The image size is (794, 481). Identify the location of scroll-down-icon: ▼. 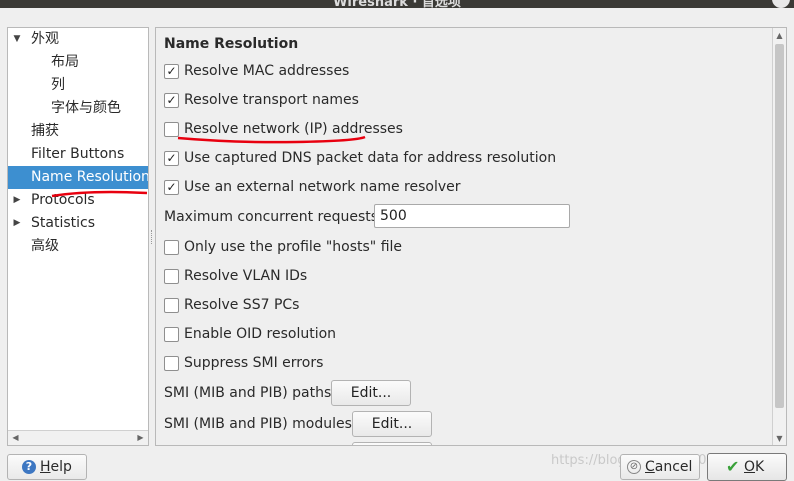
(779, 438).